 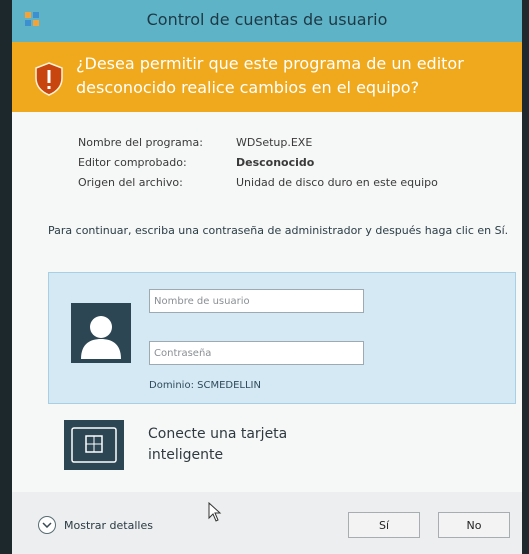 I want to click on info-value: WDSetup.EXE, so click(x=274, y=142).